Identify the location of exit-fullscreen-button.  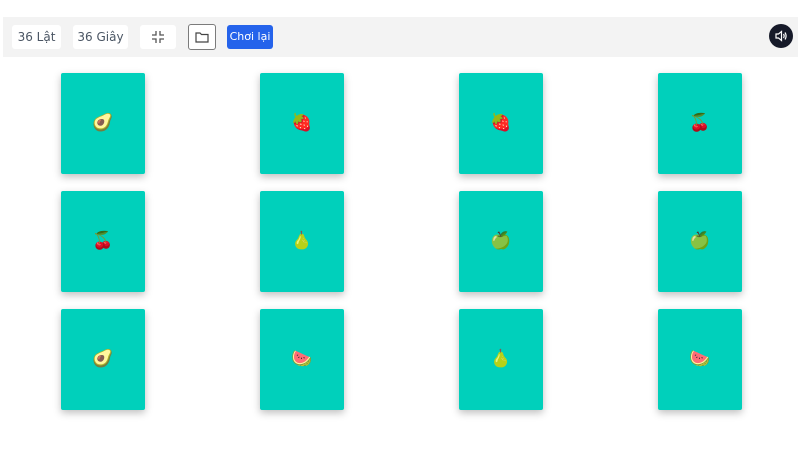
(158, 37).